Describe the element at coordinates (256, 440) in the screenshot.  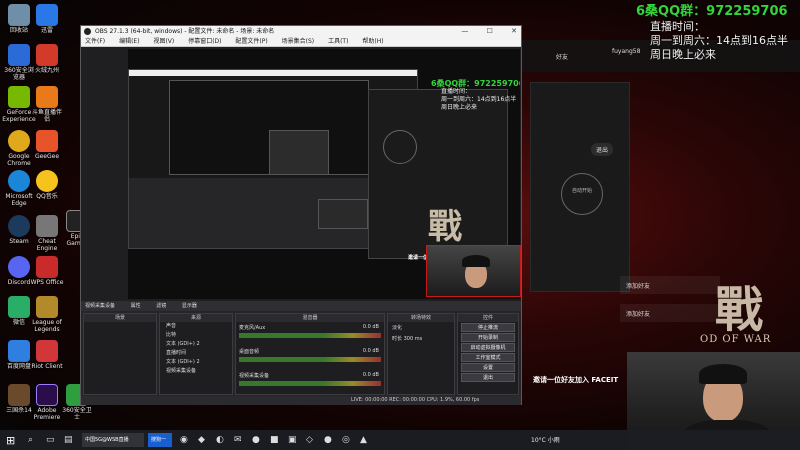
I see `steam-icon: ●` at that location.